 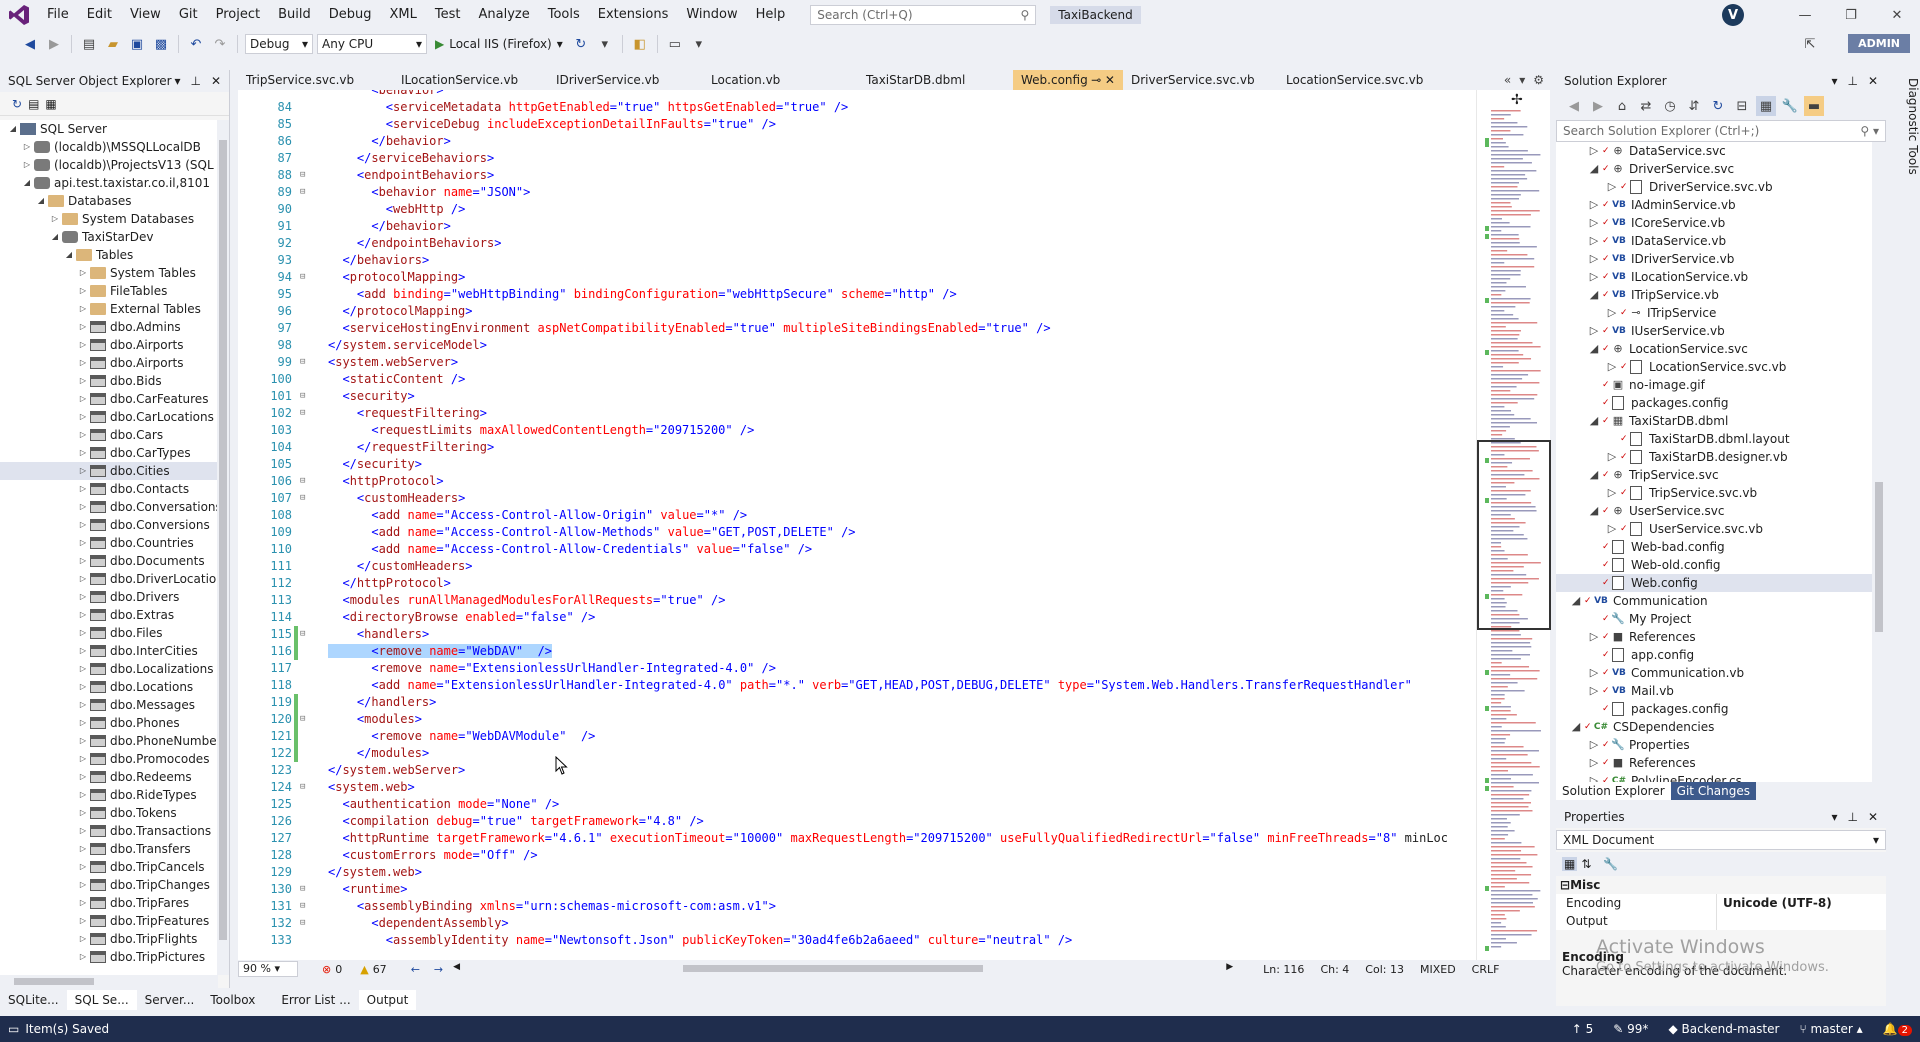 I want to click on close-icon: ✕, so click(x=216, y=81).